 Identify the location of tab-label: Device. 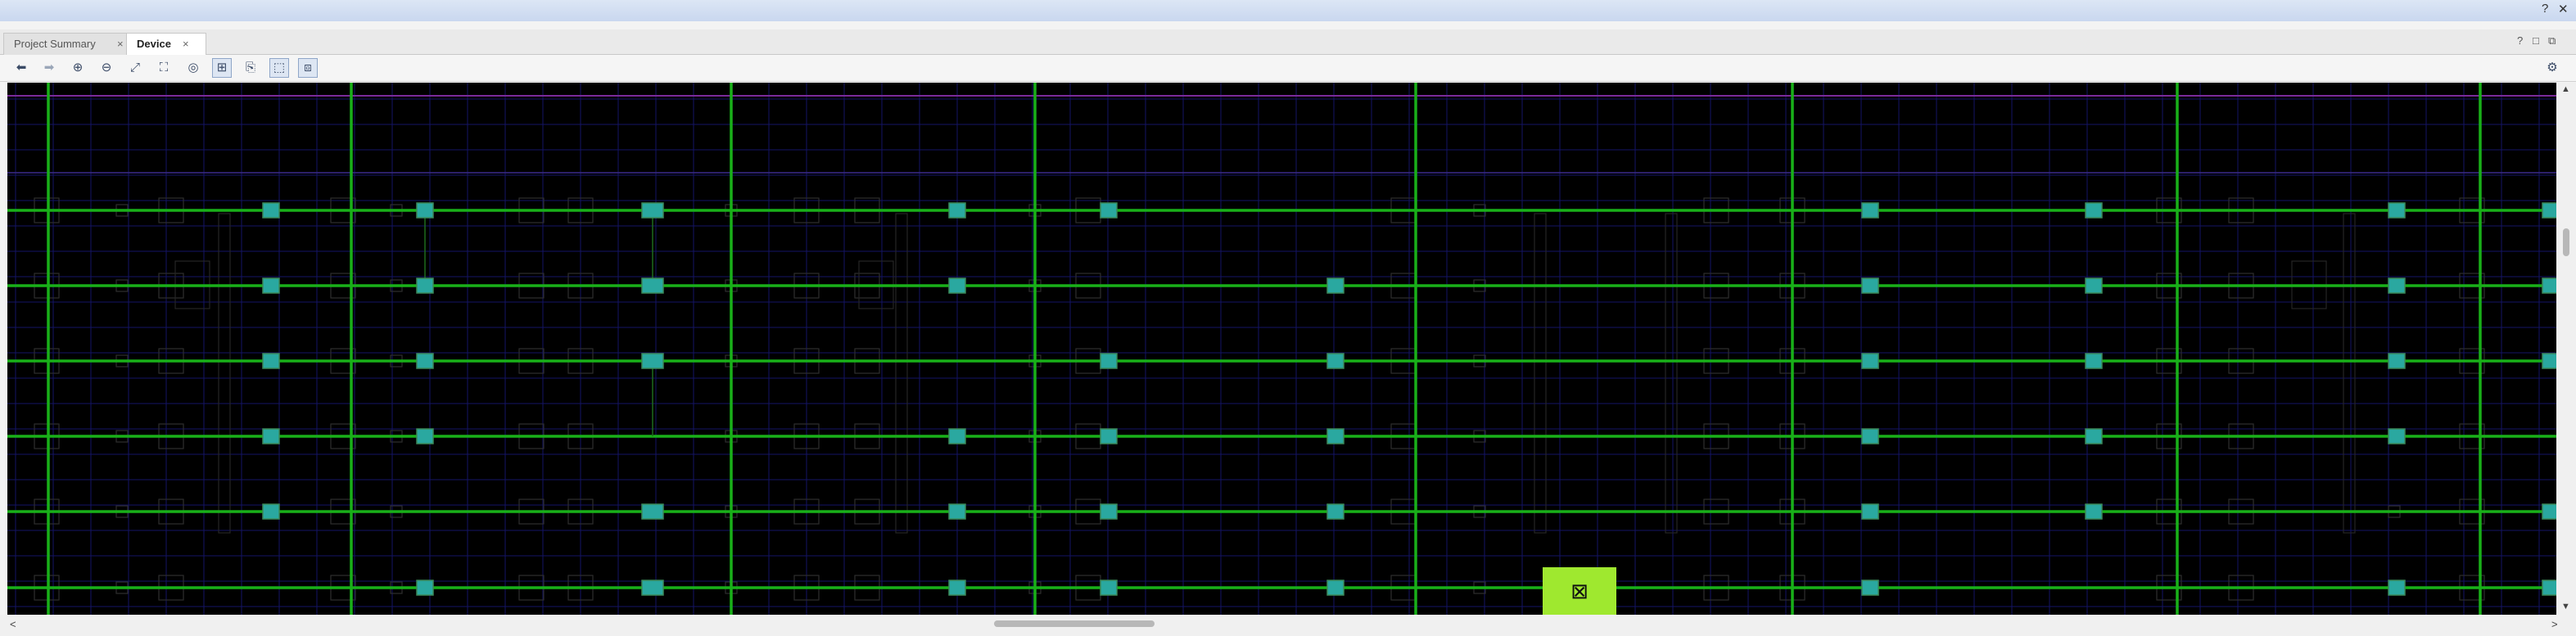
(154, 44).